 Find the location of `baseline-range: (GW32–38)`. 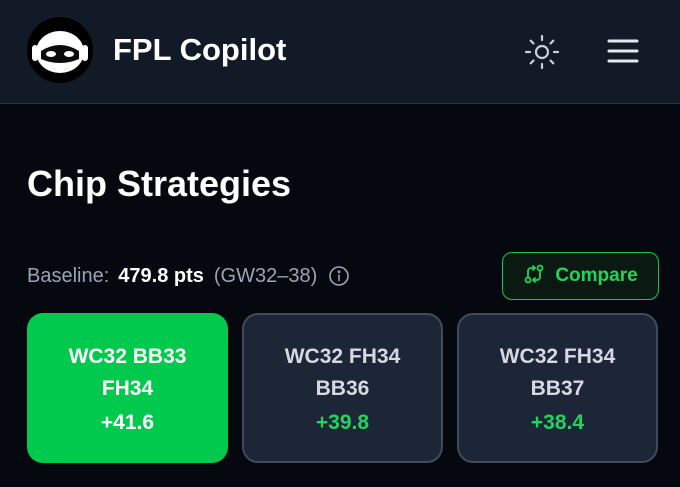

baseline-range: (GW32–38) is located at coordinates (265, 275).